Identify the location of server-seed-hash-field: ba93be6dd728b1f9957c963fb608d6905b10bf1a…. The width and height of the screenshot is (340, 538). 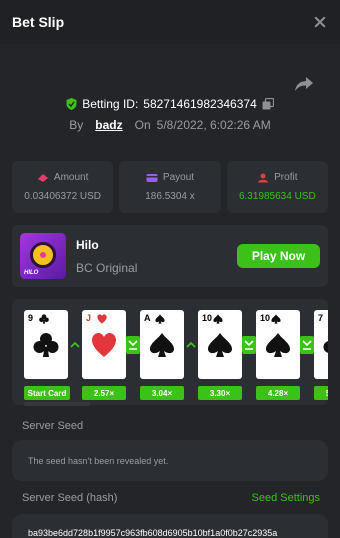
(170, 526).